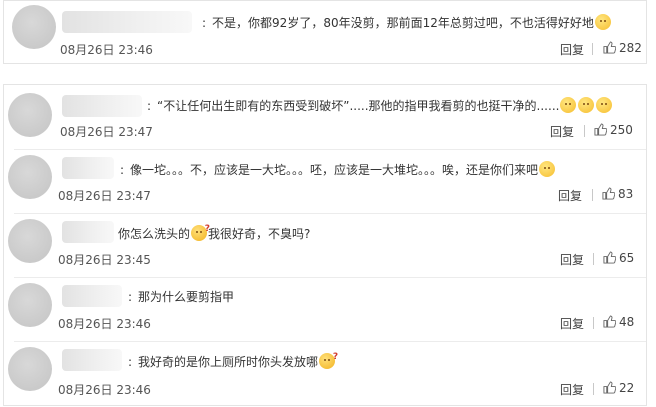 This screenshot has width=656, height=407. I want to click on comment-item: 你怎么洗头的? 我很好奇，不臭吗? 08月26日 23:45 回复 65, so click(325, 244).